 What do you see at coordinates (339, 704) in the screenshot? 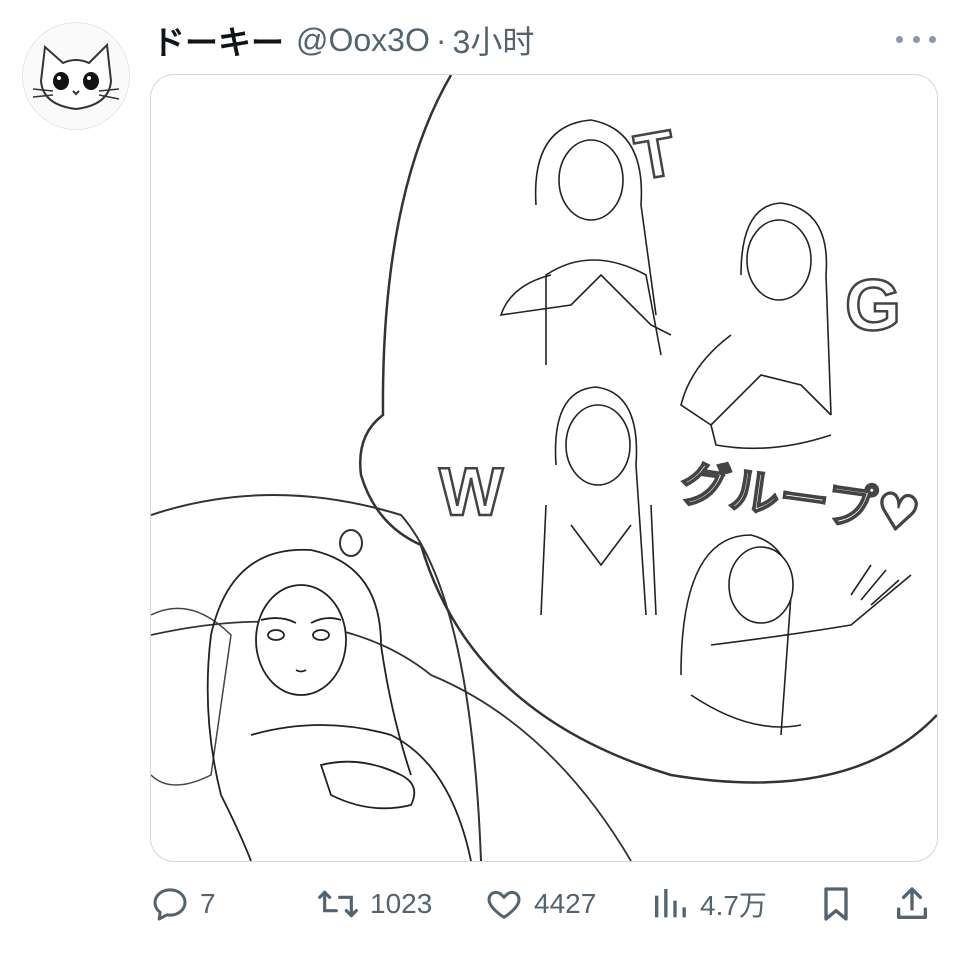
I see `lying-girl` at bounding box center [339, 704].